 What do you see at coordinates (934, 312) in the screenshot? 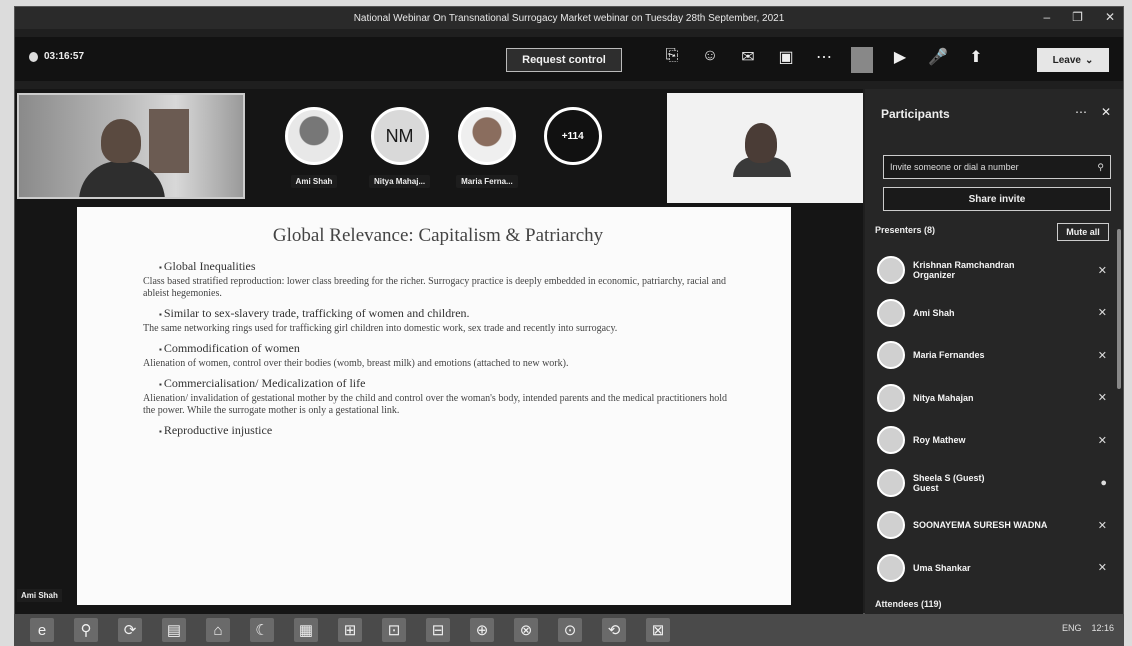
I see `participant-name: Ami Shah` at bounding box center [934, 312].